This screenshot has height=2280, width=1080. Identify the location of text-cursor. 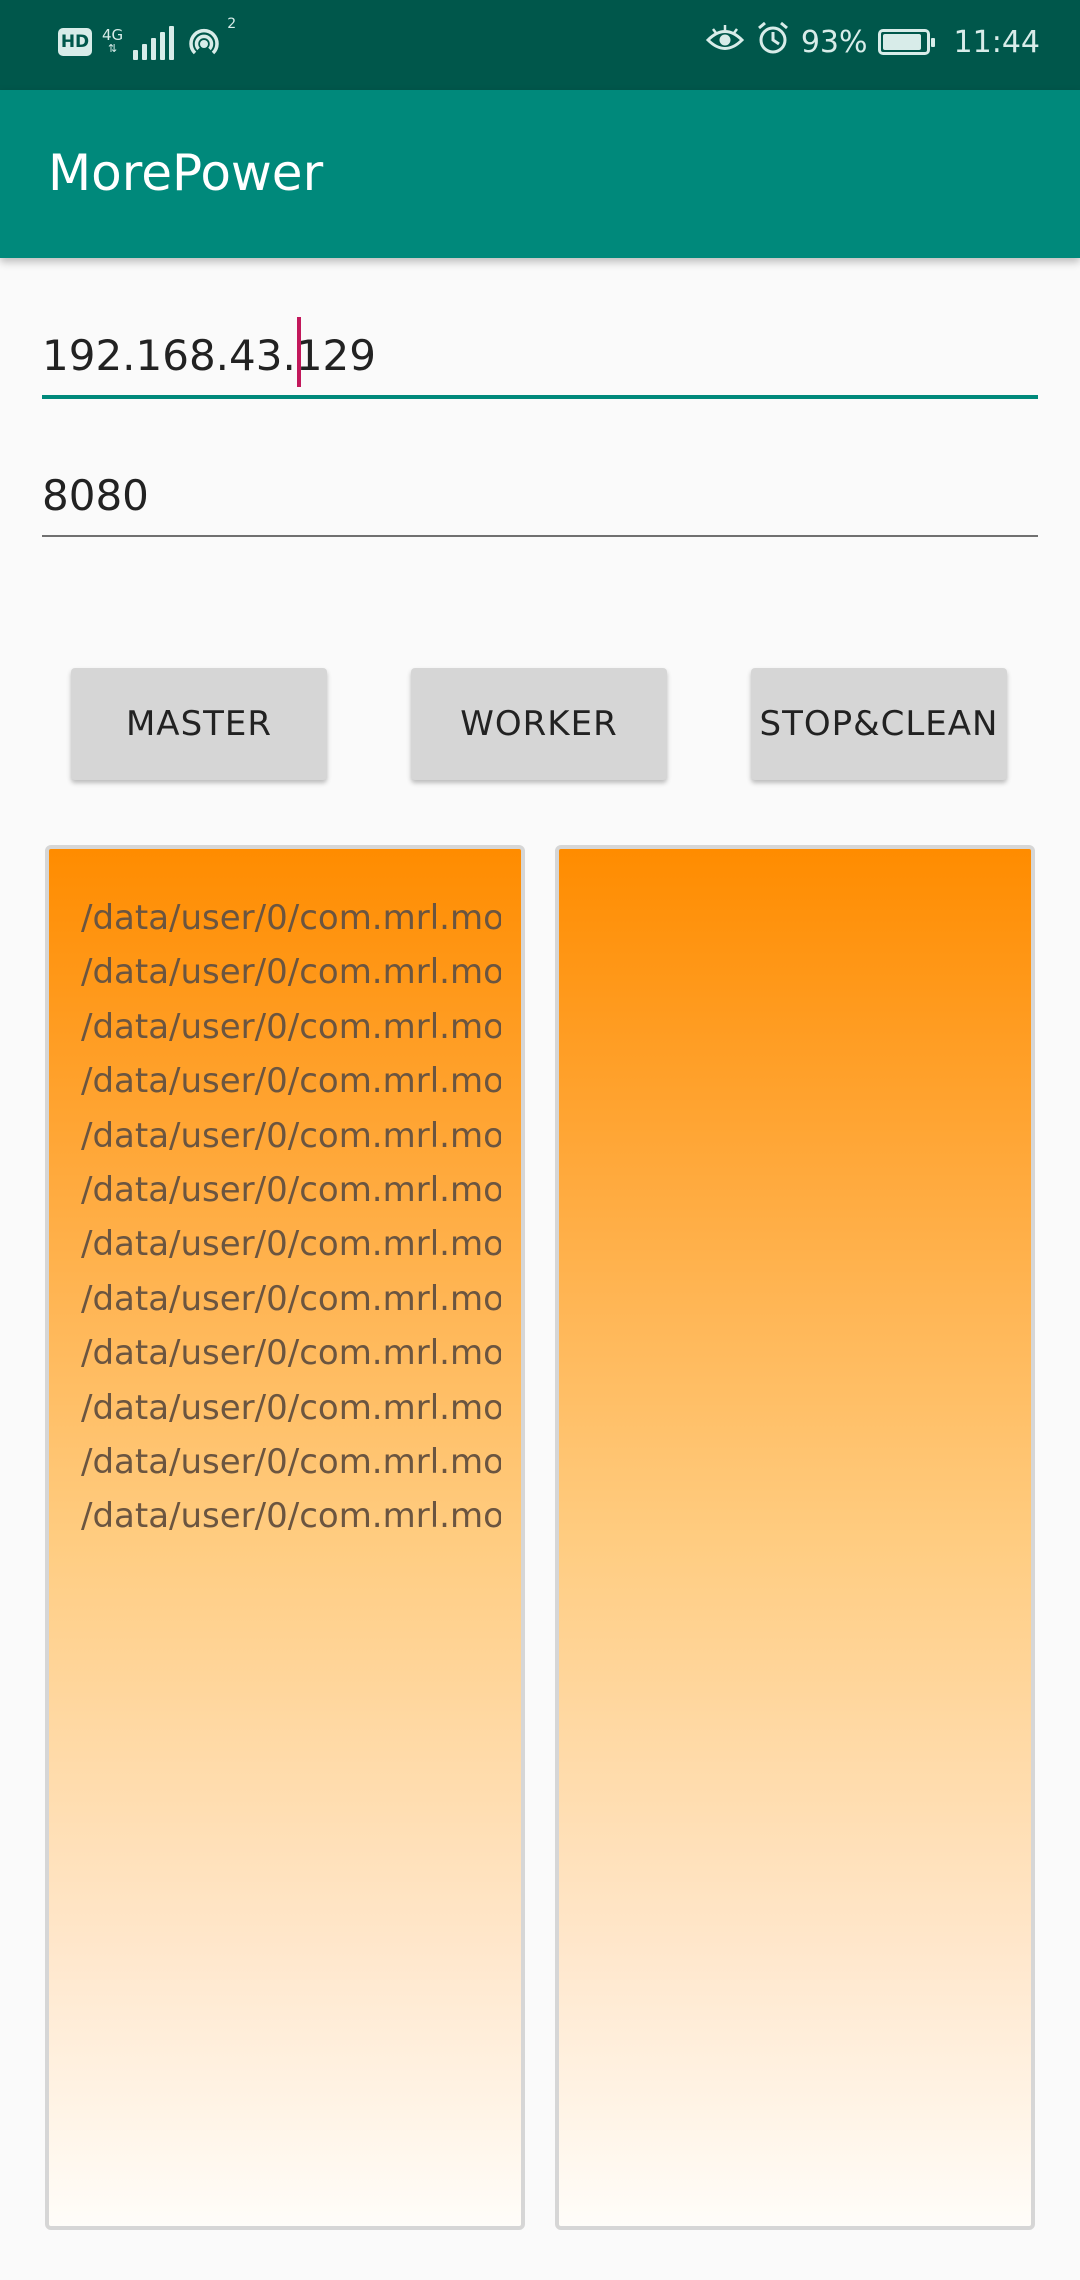
(299, 352).